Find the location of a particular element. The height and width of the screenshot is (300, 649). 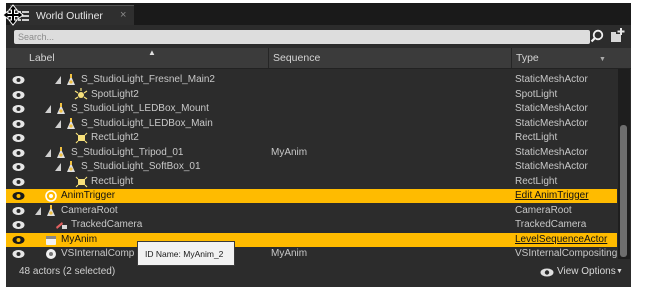

row-label: AnimTrigger is located at coordinates (88, 195).